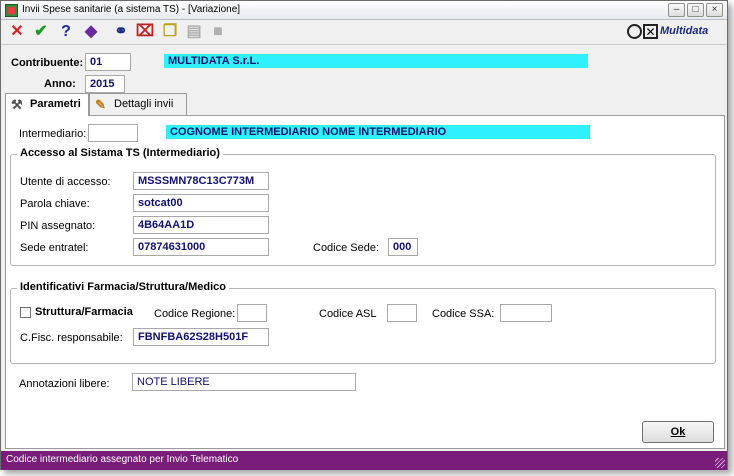 Image resolution: width=734 pixels, height=476 pixels. What do you see at coordinates (676, 10) in the screenshot?
I see `minimize-button: –` at bounding box center [676, 10].